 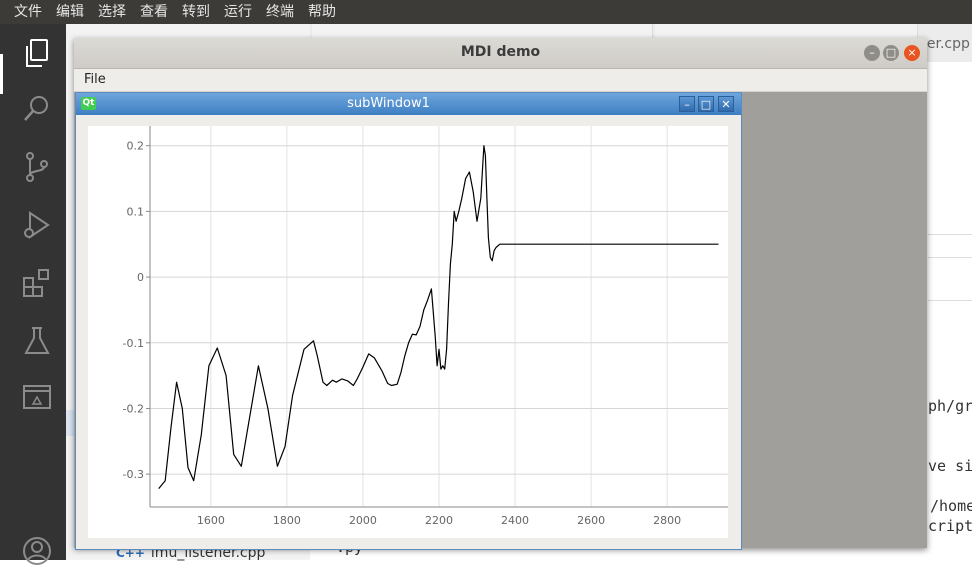 I want to click on menu-edit: 编辑, so click(x=70, y=12).